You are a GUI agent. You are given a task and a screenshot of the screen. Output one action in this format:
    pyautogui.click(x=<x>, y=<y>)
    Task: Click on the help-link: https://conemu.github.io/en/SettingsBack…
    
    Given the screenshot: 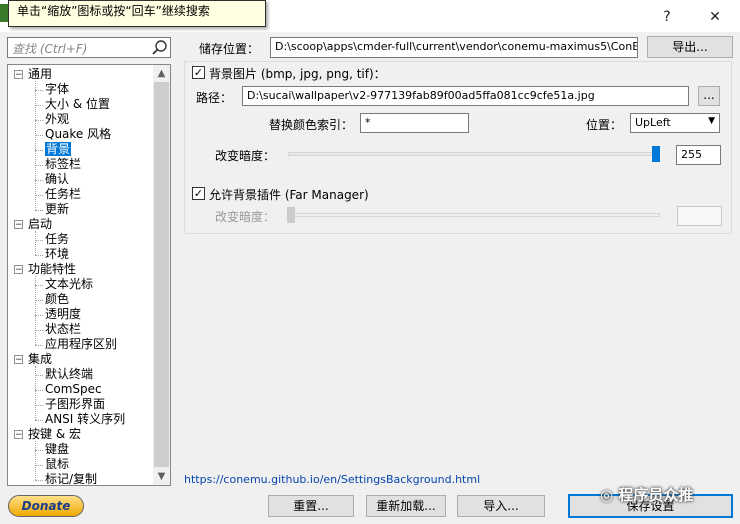 What is the action you would take?
    pyautogui.click(x=332, y=479)
    